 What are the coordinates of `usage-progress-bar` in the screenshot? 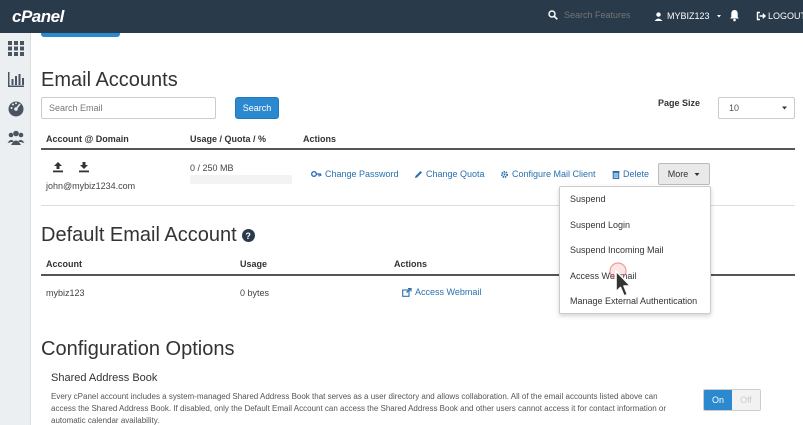 It's located at (241, 179).